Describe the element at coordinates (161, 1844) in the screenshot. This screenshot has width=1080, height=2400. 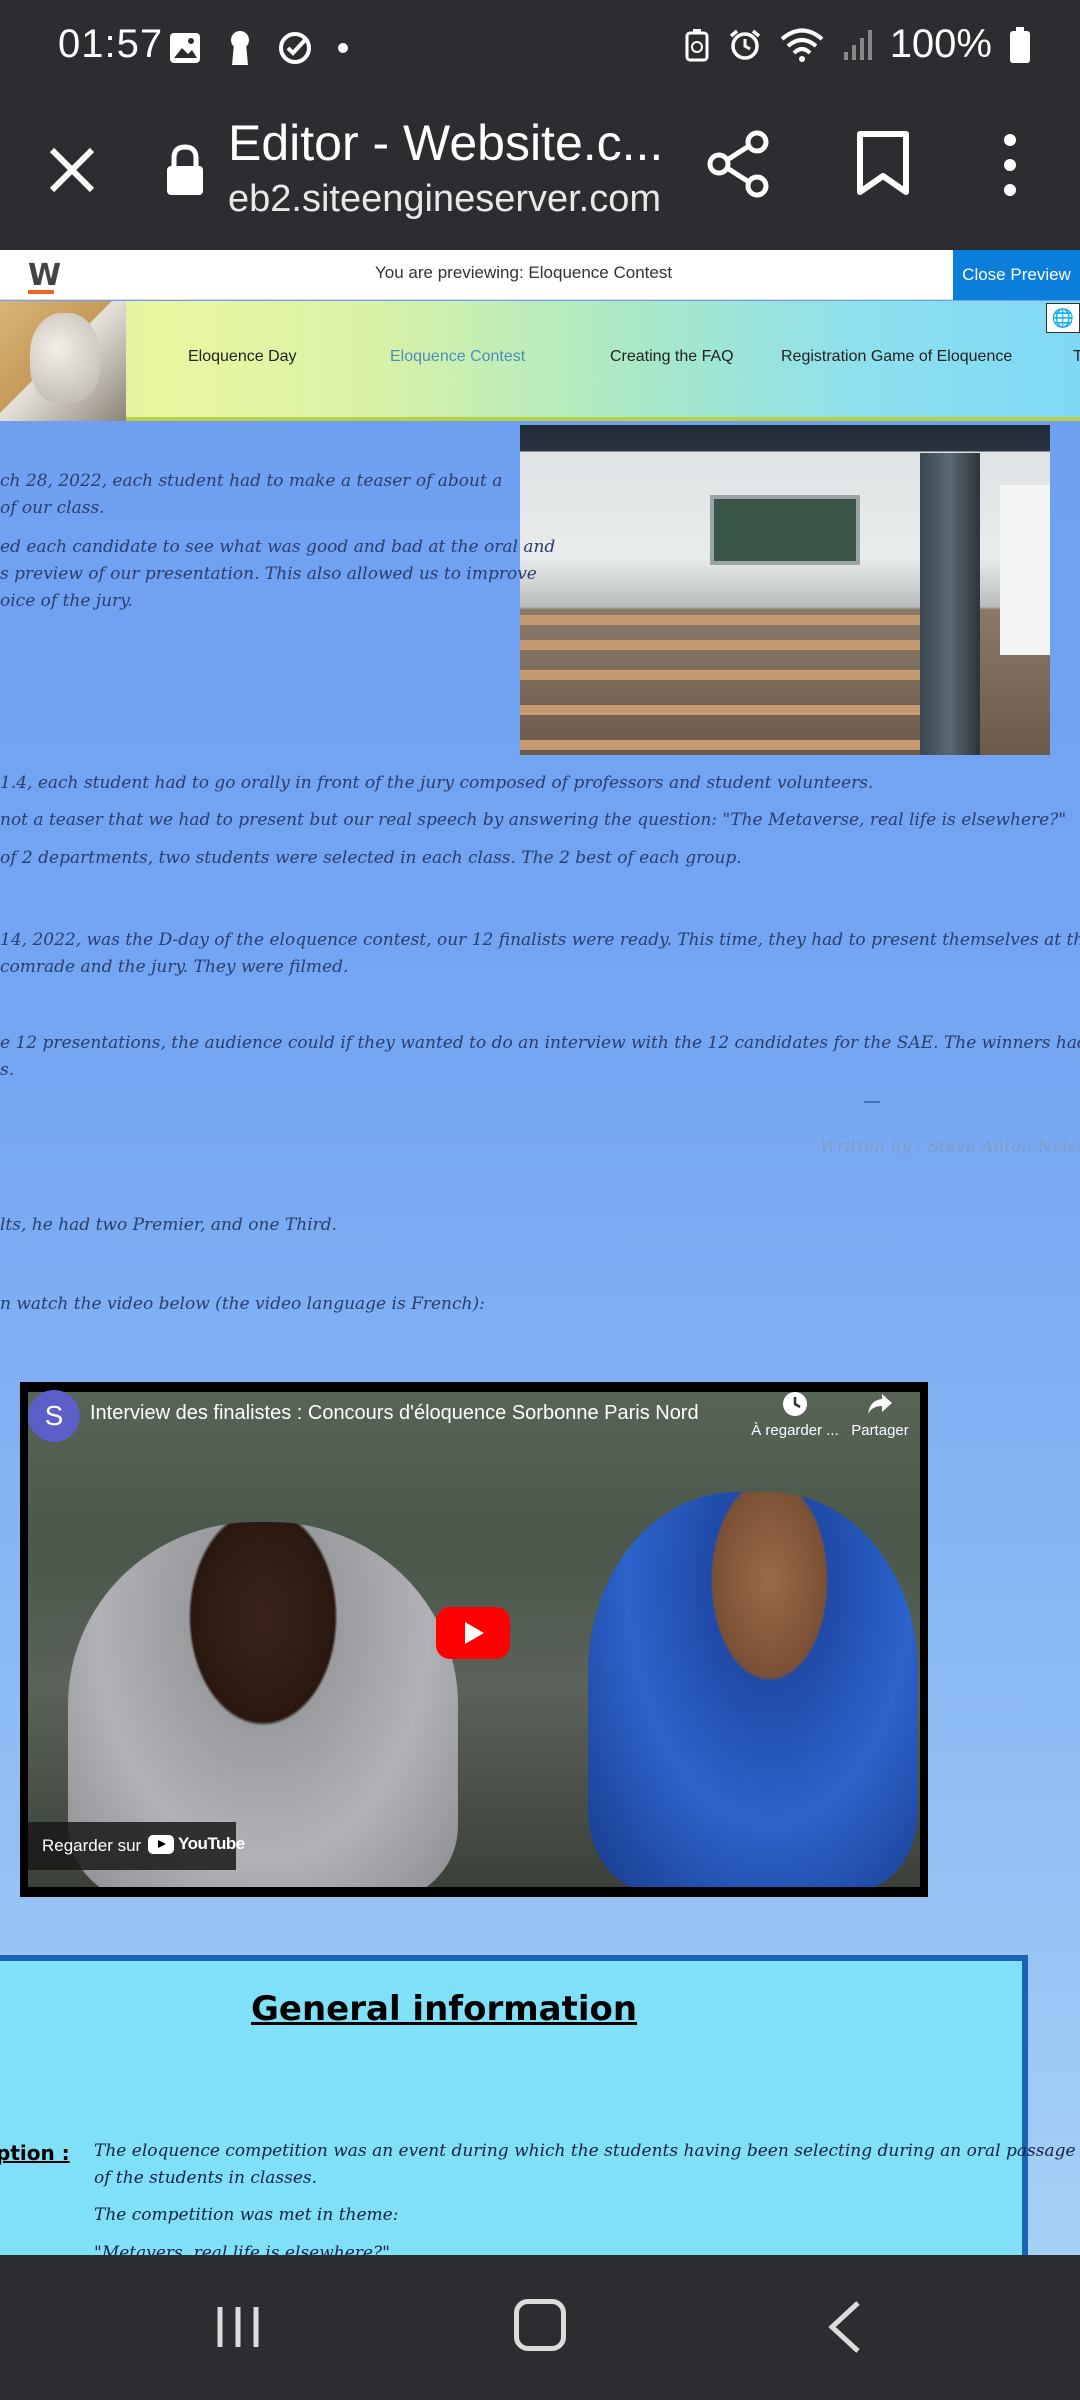
I see `youtube-icon` at that location.